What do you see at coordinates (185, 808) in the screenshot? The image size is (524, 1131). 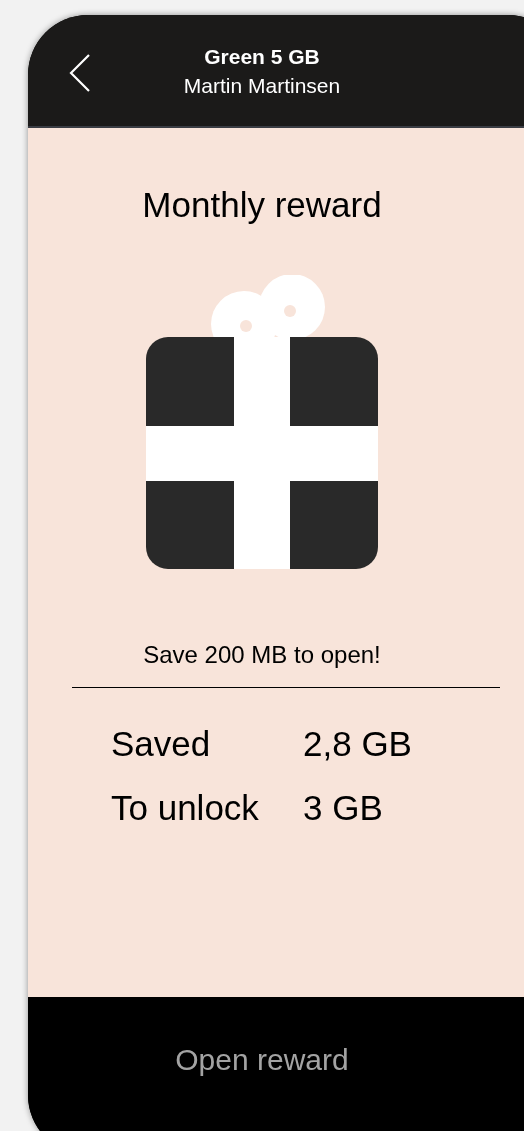 I see `stat-label: To unlock` at bounding box center [185, 808].